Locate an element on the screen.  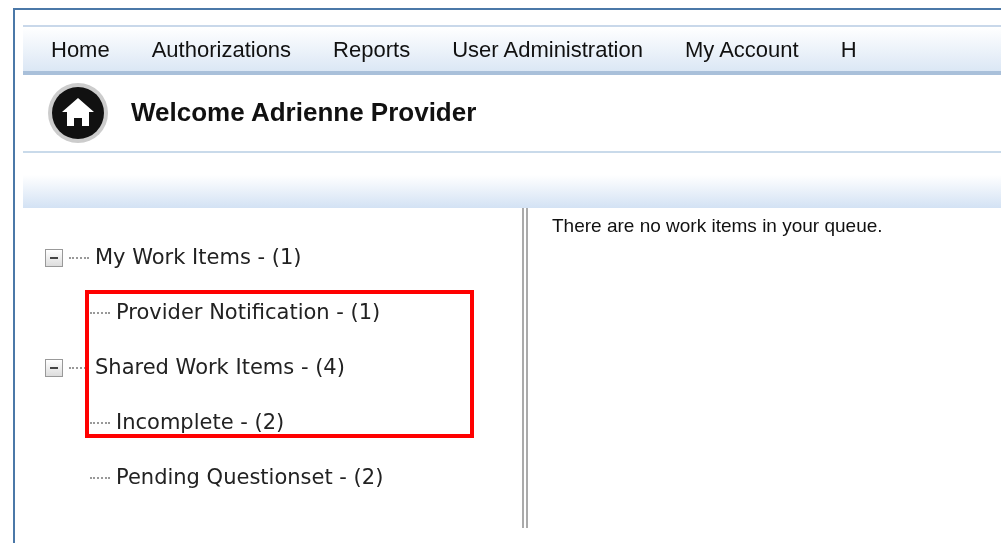
menu-item: User Administration is located at coordinates (547, 49).